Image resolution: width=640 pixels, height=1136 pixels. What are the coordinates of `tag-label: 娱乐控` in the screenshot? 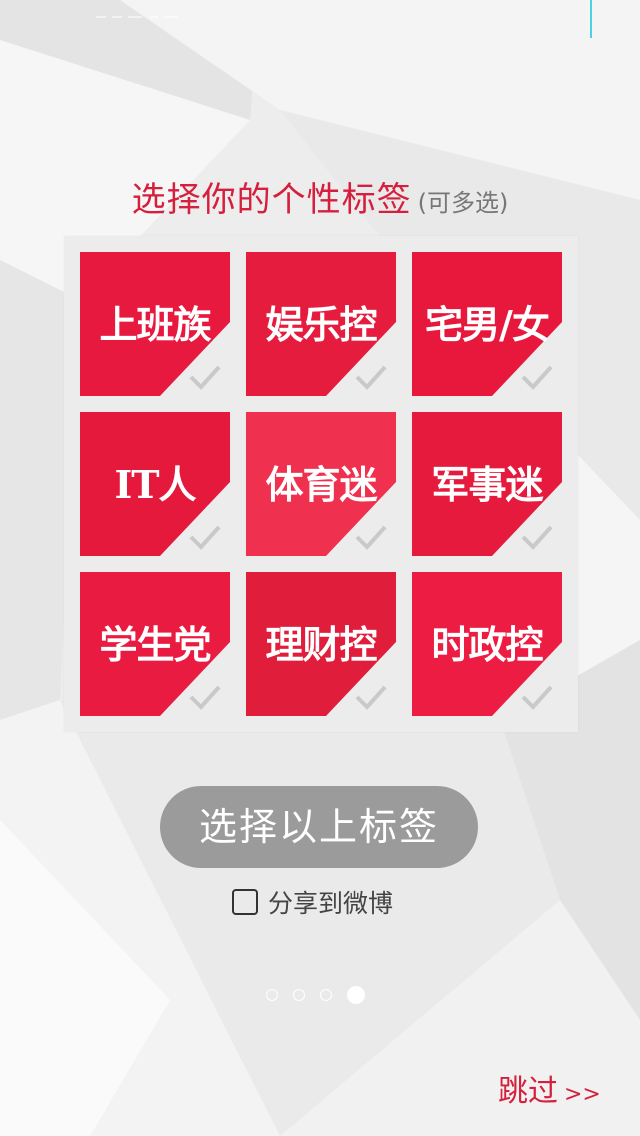 It's located at (321, 324).